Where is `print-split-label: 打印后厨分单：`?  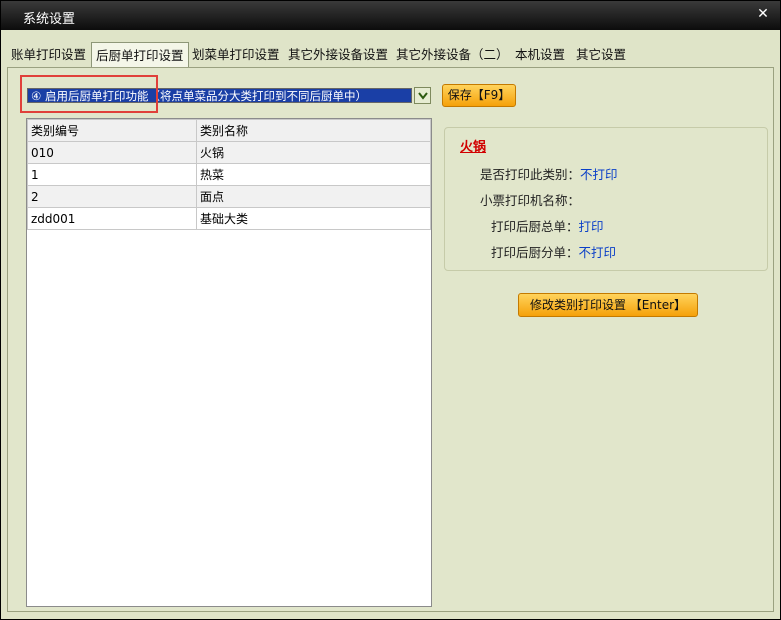
print-split-label: 打印后厨分单： is located at coordinates (535, 252).